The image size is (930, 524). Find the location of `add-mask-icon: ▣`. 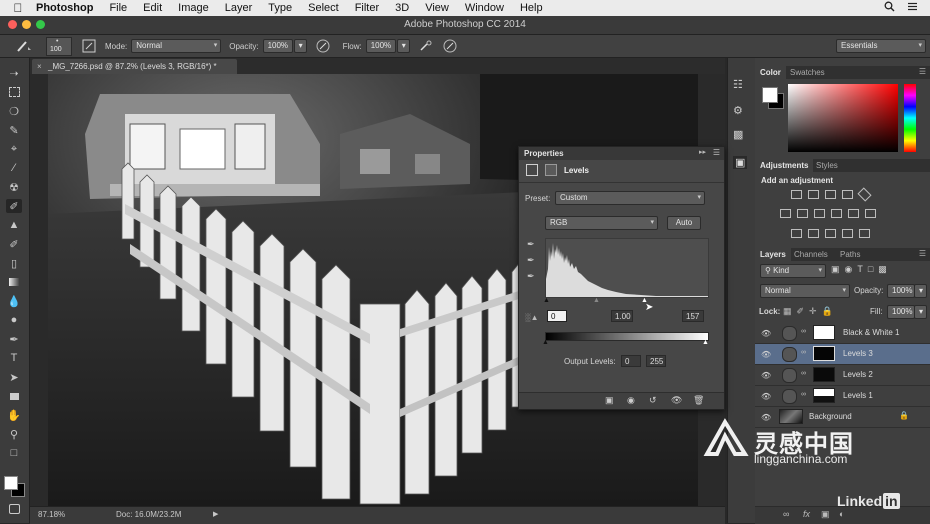

add-mask-icon: ▣ is located at coordinates (825, 514).